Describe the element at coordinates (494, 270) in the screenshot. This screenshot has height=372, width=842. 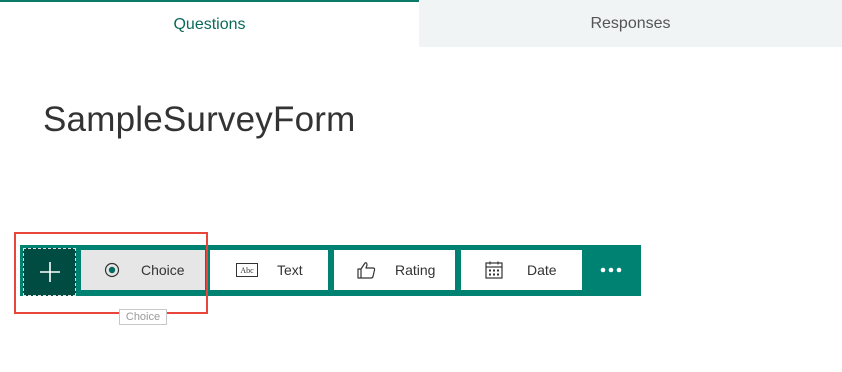
I see `calendar-icon` at that location.